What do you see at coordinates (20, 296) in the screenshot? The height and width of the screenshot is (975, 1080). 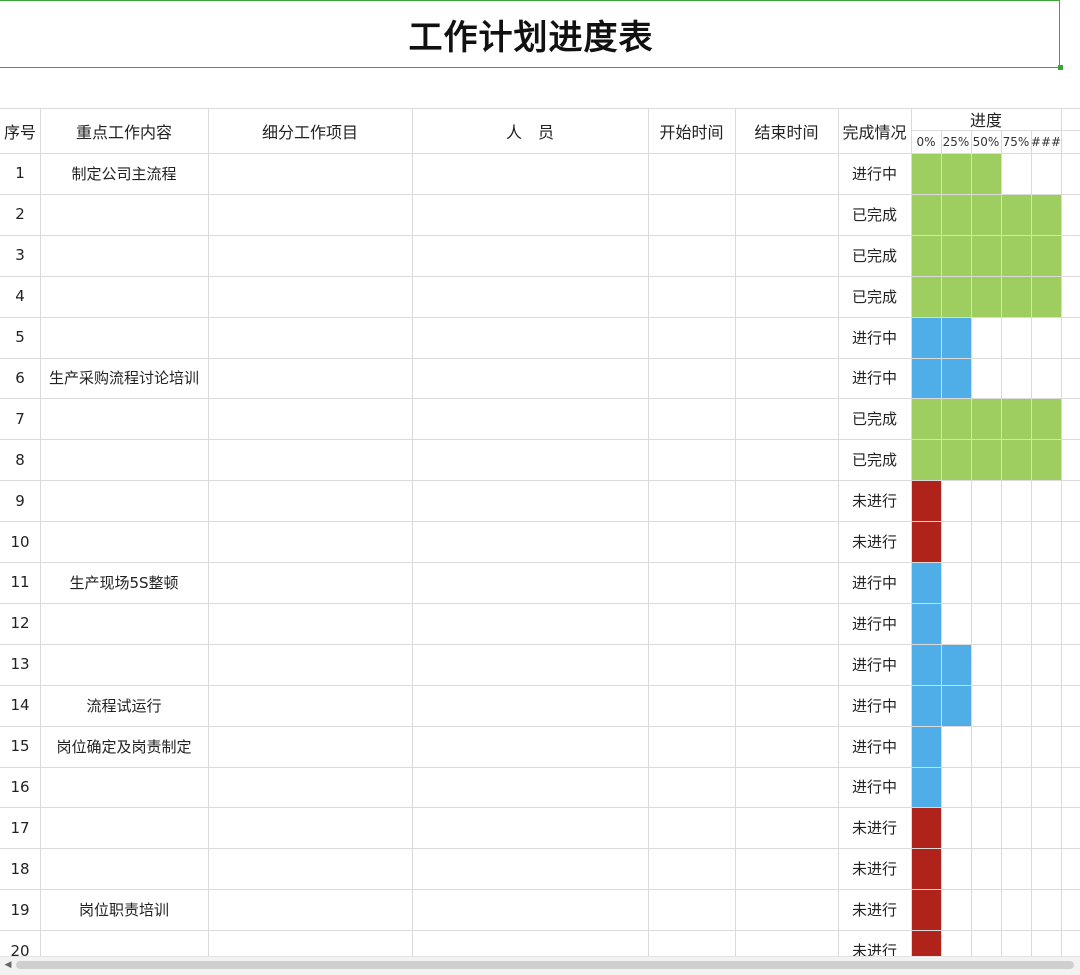 I see `row-seq: 4` at bounding box center [20, 296].